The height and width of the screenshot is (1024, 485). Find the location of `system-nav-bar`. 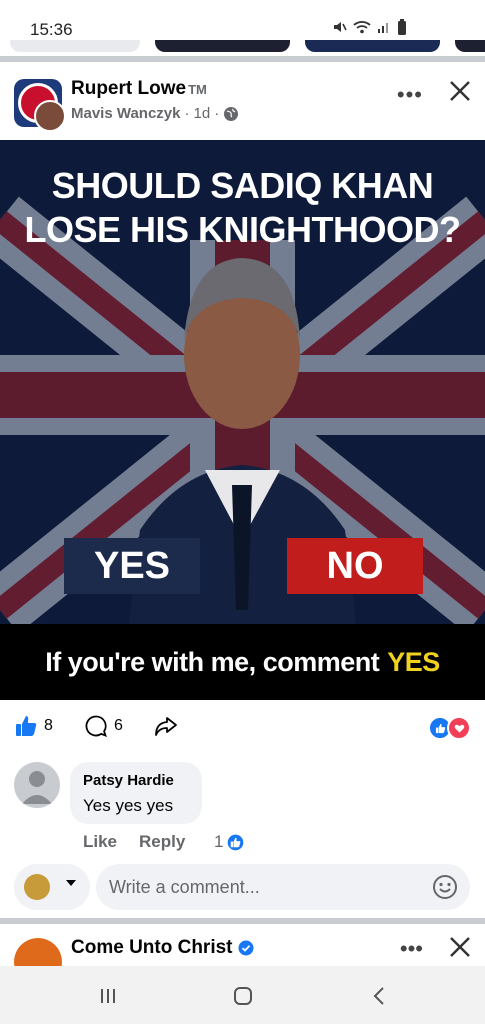

system-nav-bar is located at coordinates (242, 995).